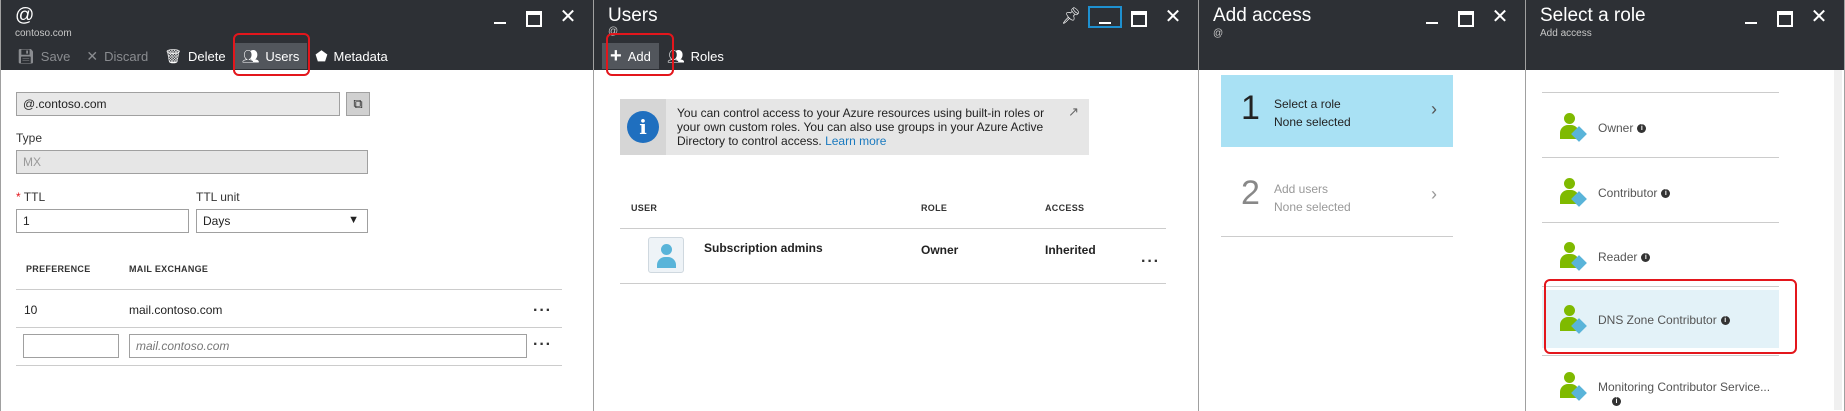 The image size is (1845, 411). What do you see at coordinates (178, 104) in the screenshot?
I see `record-name-field: @.contoso.com` at bounding box center [178, 104].